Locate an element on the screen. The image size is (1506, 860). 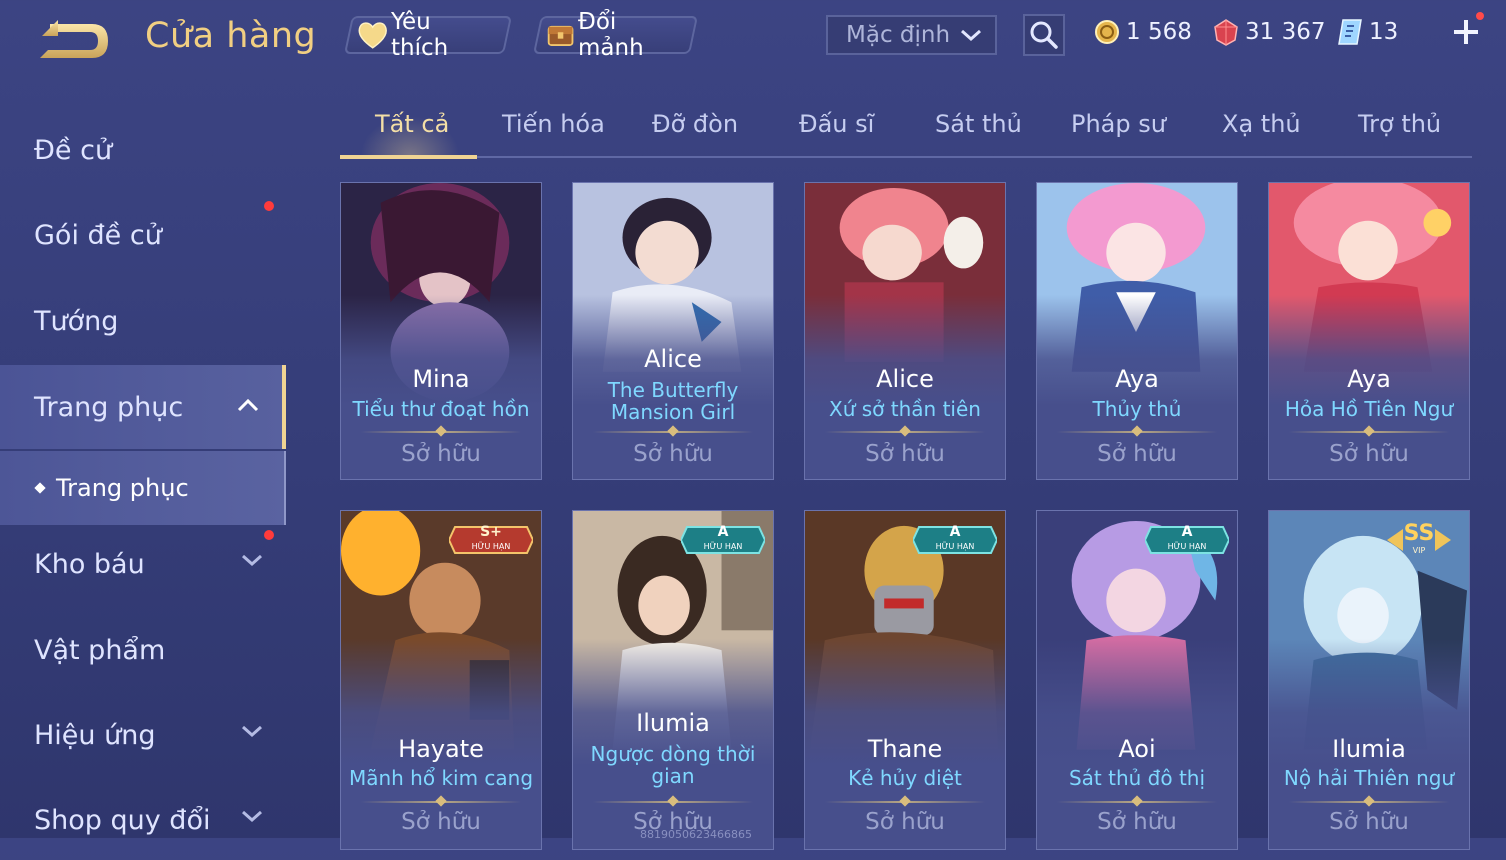
exchange-fragments-button: Đổi mảnh is located at coordinates (615, 35).